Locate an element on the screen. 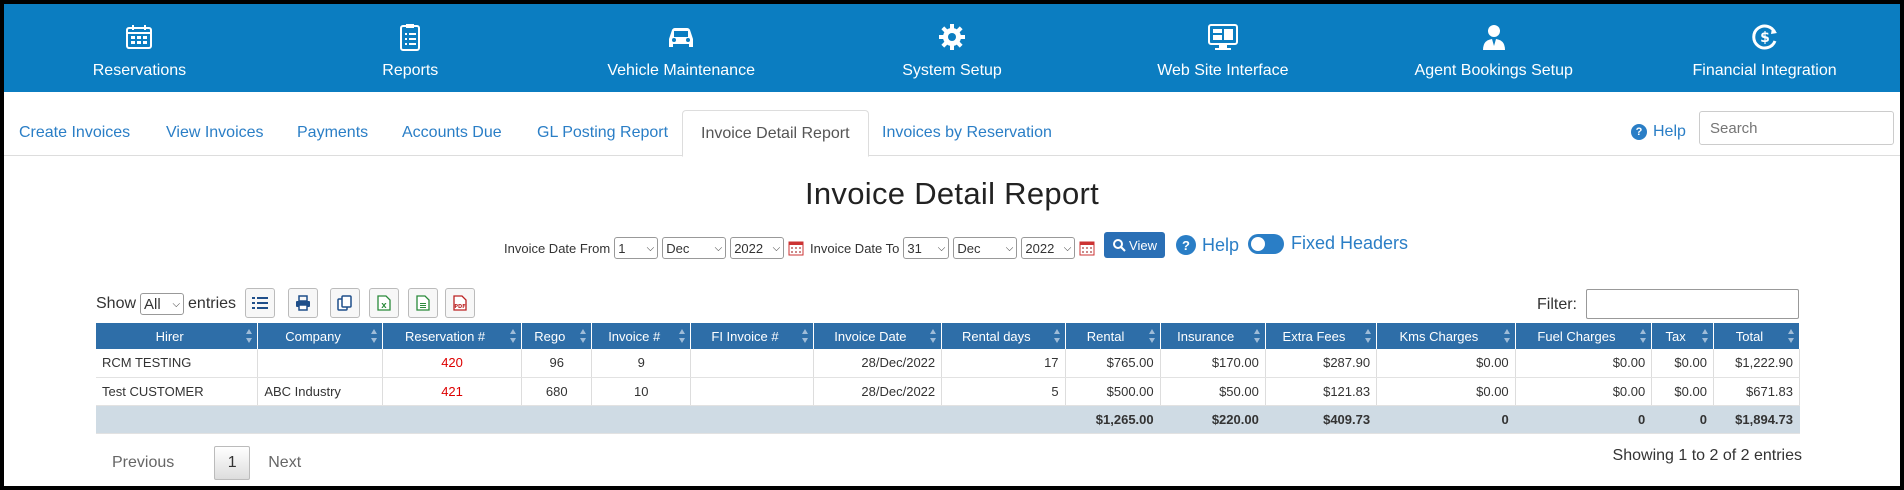 The image size is (1904, 490). cell-rego: 680 is located at coordinates (557, 391).